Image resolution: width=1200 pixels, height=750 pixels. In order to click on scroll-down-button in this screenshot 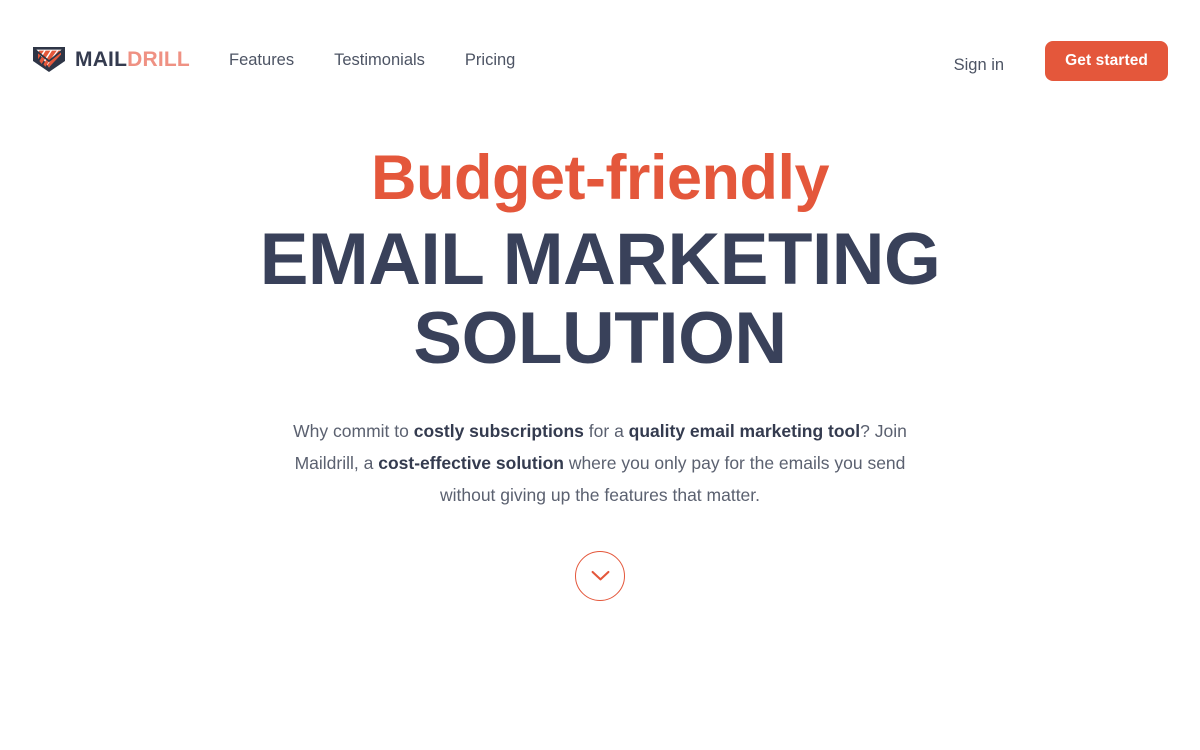, I will do `click(600, 576)`.